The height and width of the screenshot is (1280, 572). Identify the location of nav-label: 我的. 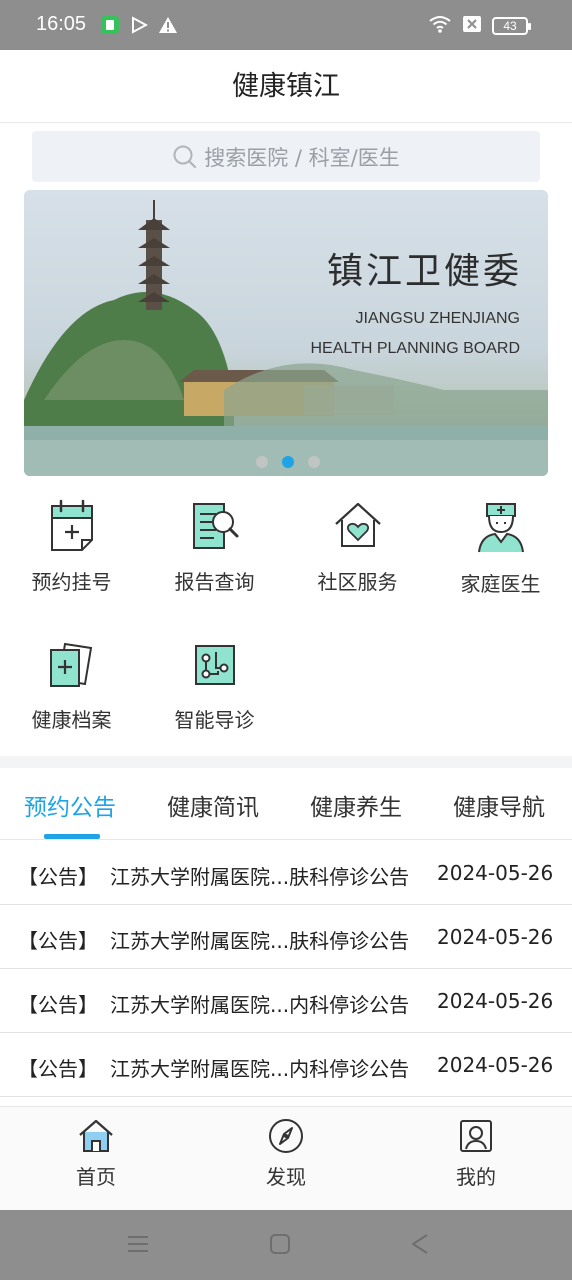
(476, 1177).